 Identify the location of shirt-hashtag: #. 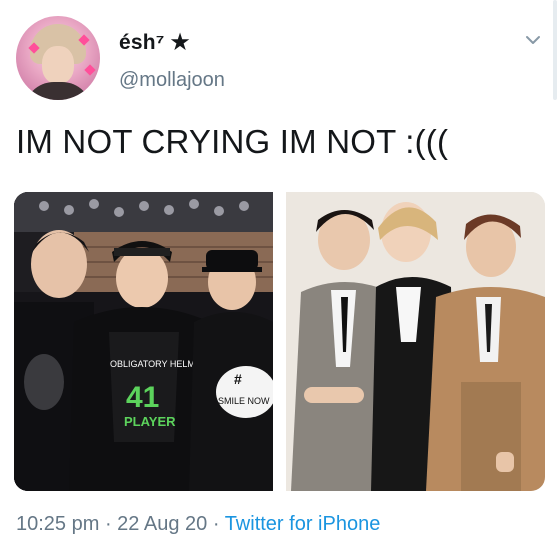
(238, 379).